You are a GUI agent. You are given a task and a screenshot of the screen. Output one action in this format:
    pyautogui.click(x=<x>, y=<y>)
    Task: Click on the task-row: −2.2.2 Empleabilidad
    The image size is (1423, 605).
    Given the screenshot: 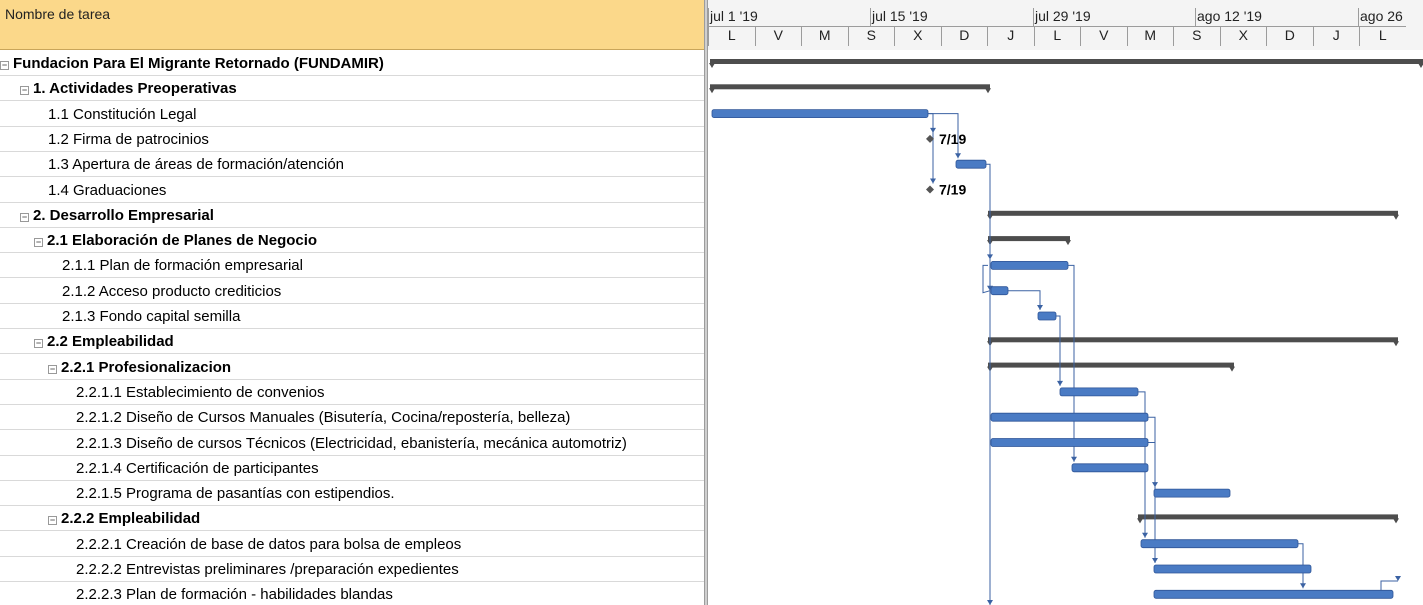 What is the action you would take?
    pyautogui.click(x=352, y=519)
    